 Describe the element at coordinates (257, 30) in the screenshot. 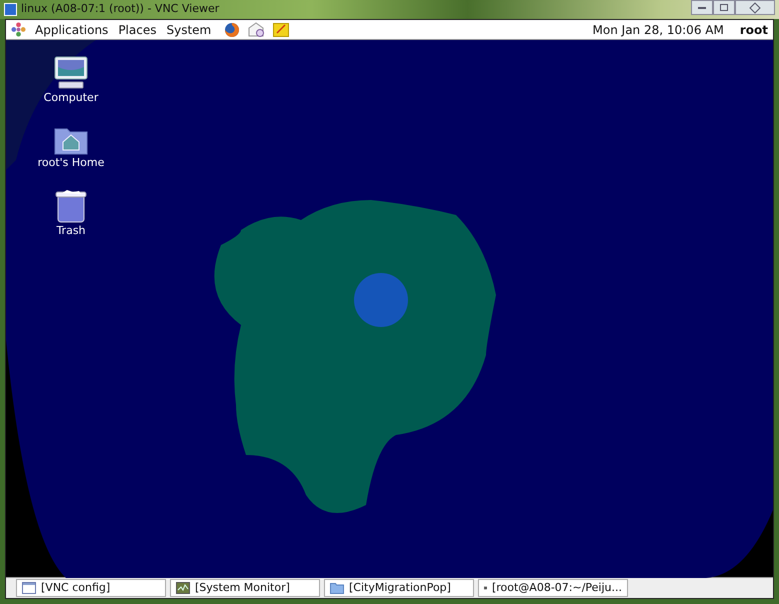

I see `mail-icon` at that location.